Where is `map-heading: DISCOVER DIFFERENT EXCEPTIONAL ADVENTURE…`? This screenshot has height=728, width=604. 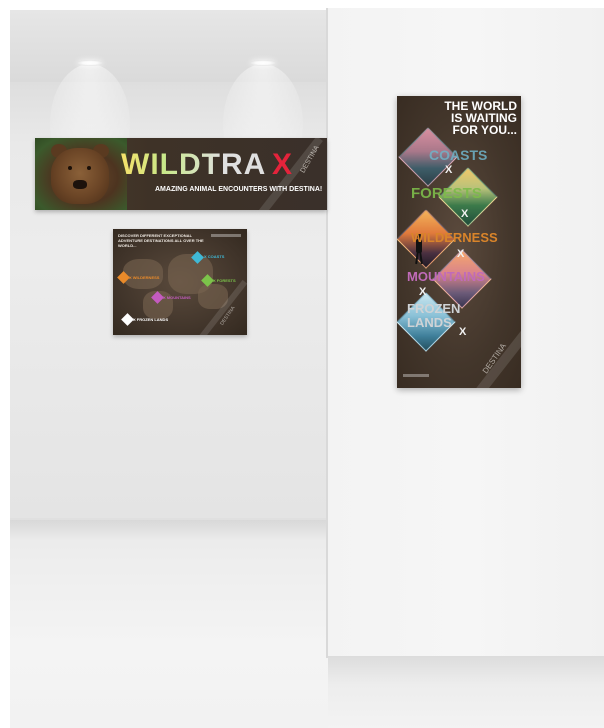
map-heading: DISCOVER DIFFERENT EXCEPTIONAL ADVENTURE… is located at coordinates (161, 240).